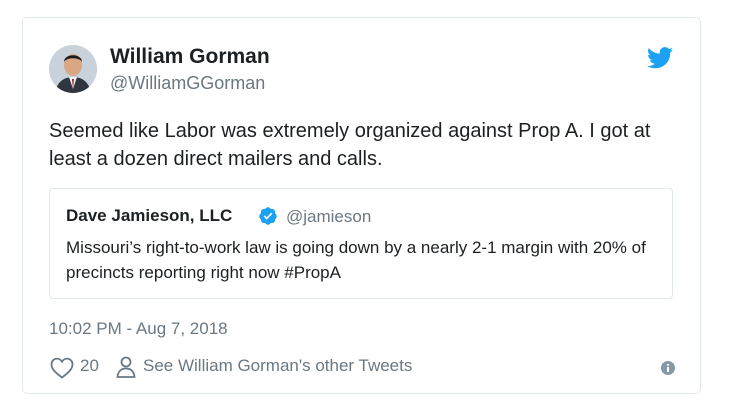 Image resolution: width=738 pixels, height=418 pixels. I want to click on verified-badge-icon, so click(268, 216).